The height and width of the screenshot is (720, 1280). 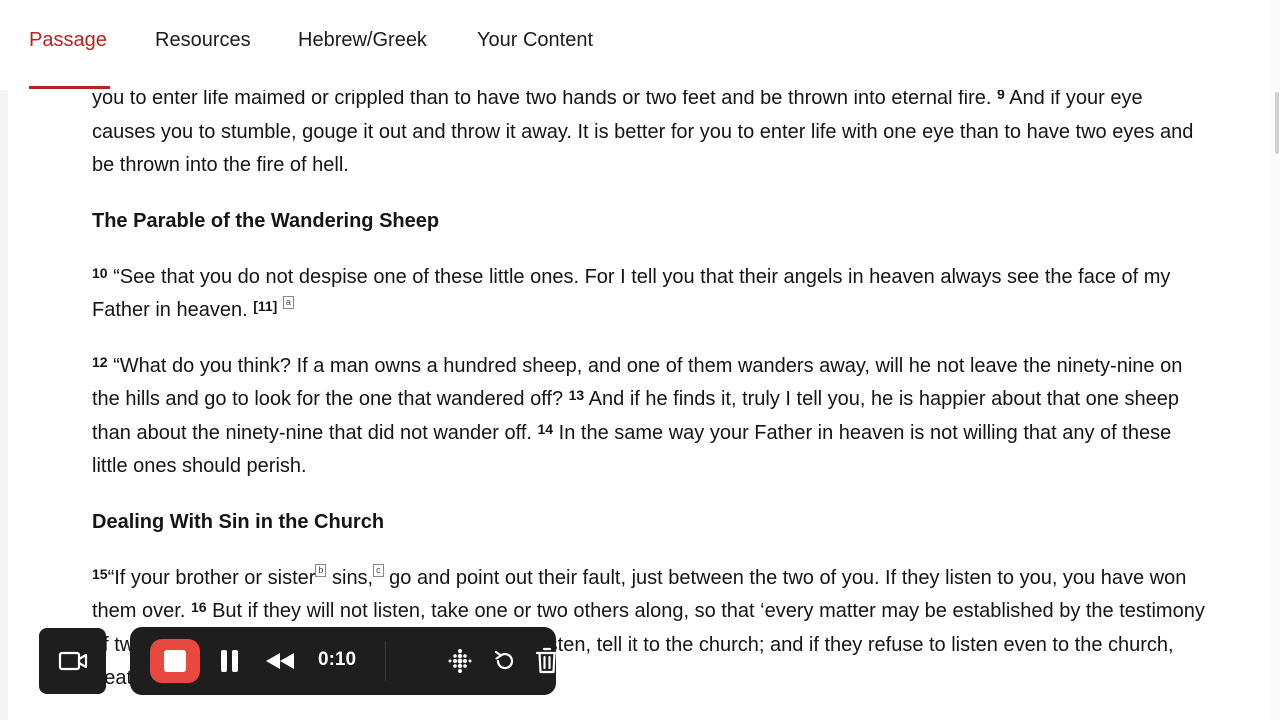 I want to click on stop-icon, so click(x=175, y=661).